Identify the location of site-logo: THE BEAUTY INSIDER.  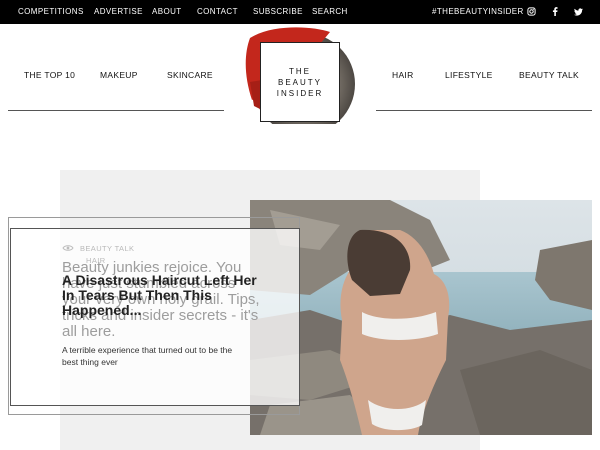
(301, 75).